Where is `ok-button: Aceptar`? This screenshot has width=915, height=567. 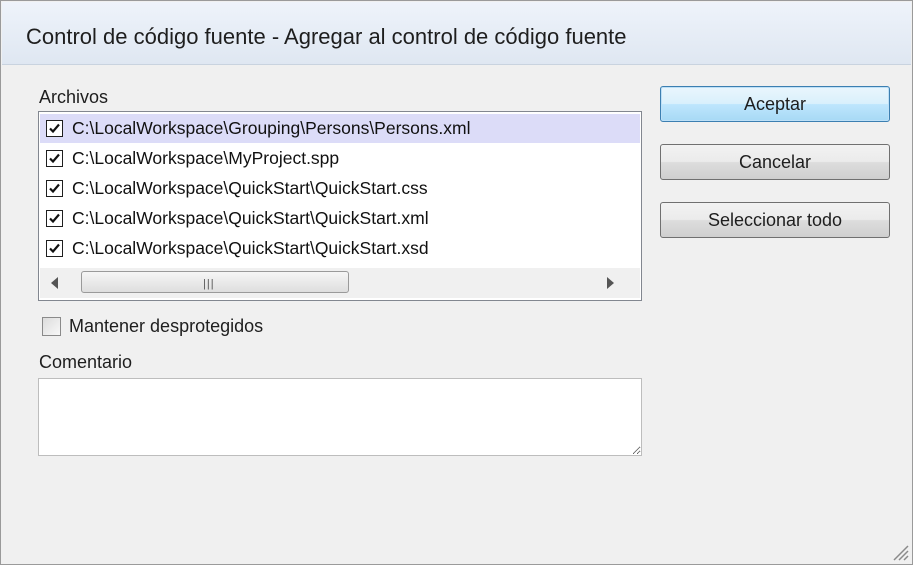
ok-button: Aceptar is located at coordinates (775, 104).